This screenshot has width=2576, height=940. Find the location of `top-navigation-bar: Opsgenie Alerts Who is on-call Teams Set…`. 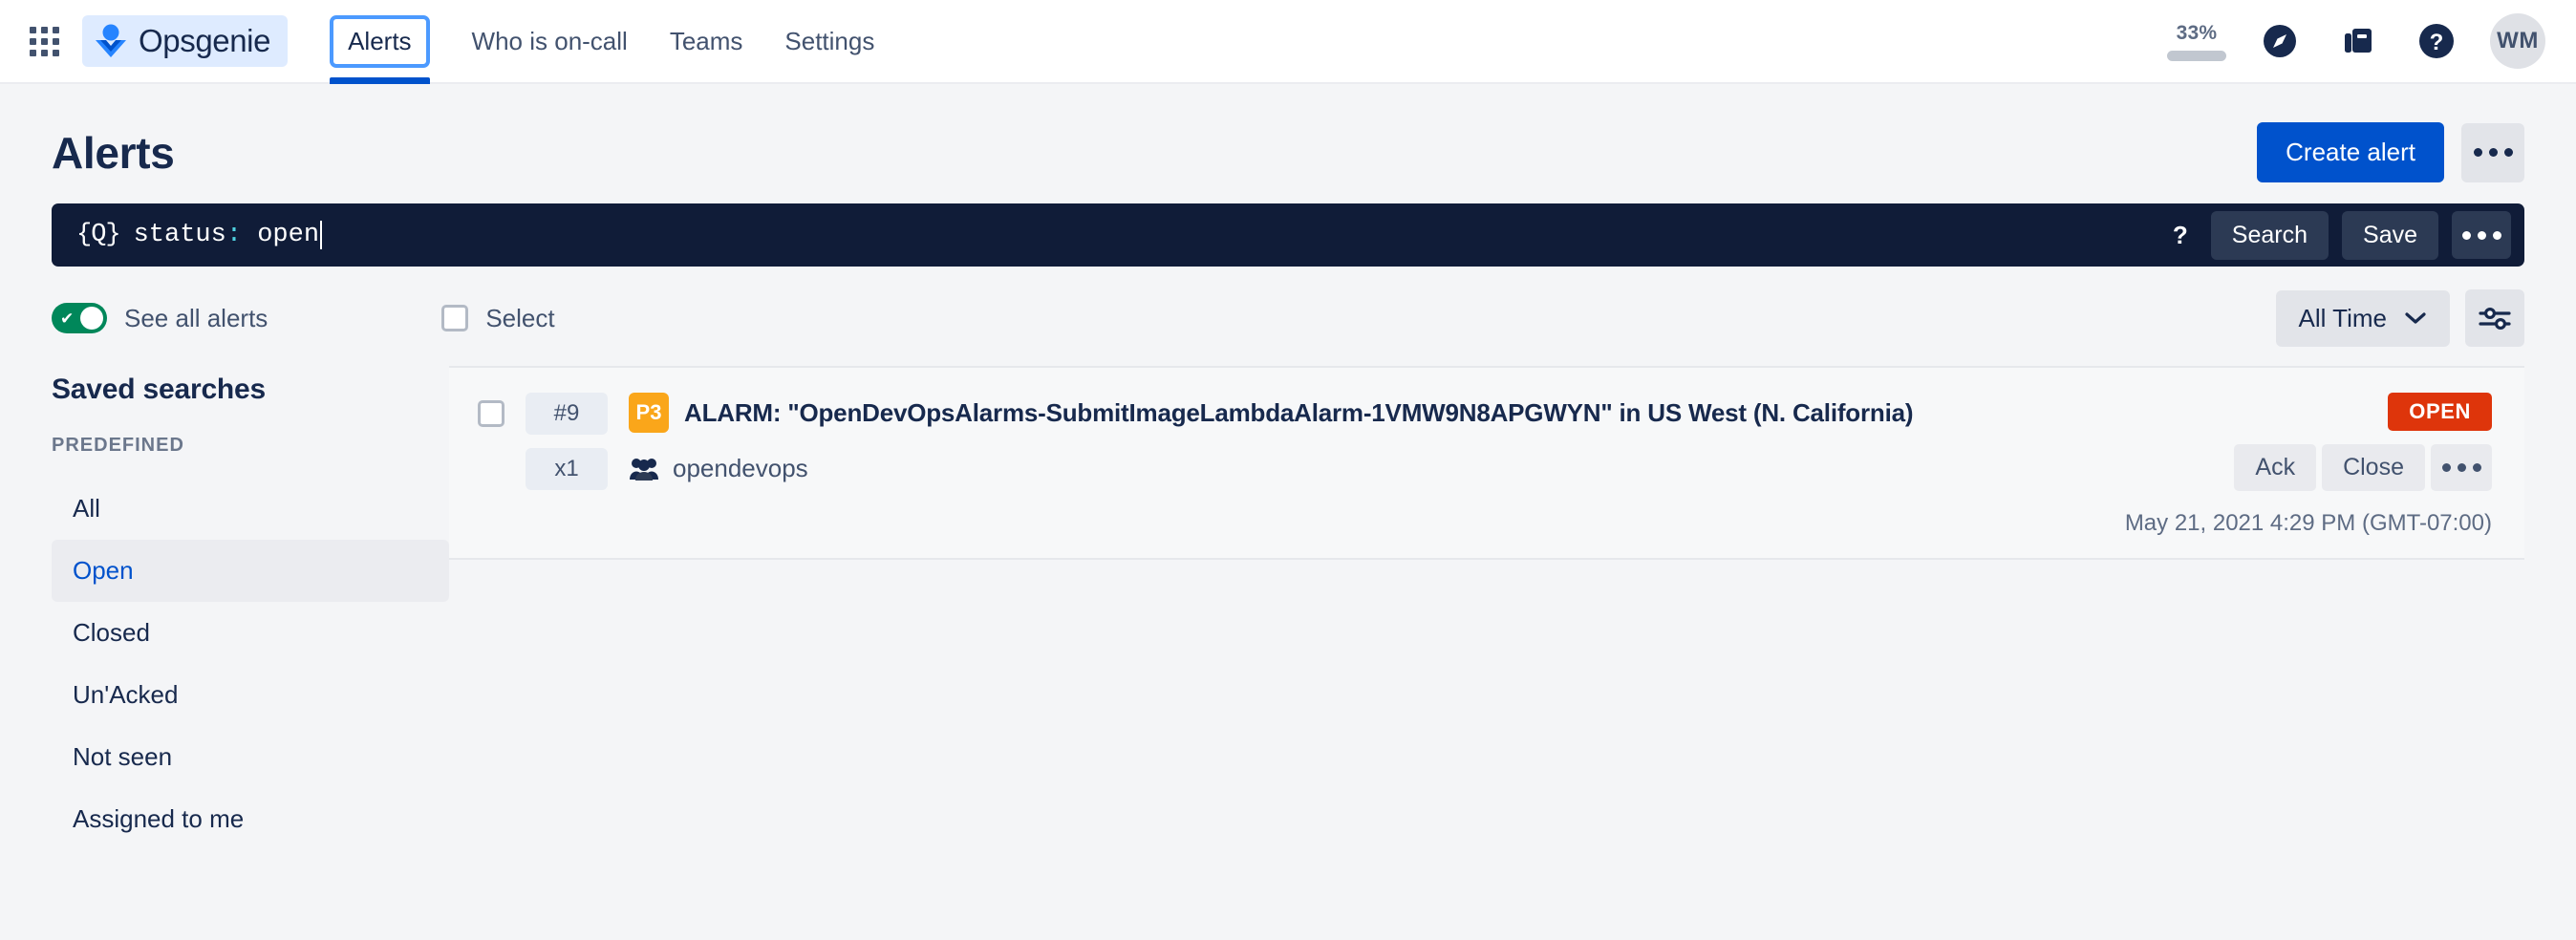

top-navigation-bar: Opsgenie Alerts Who is on-call Teams Set… is located at coordinates (1288, 42).